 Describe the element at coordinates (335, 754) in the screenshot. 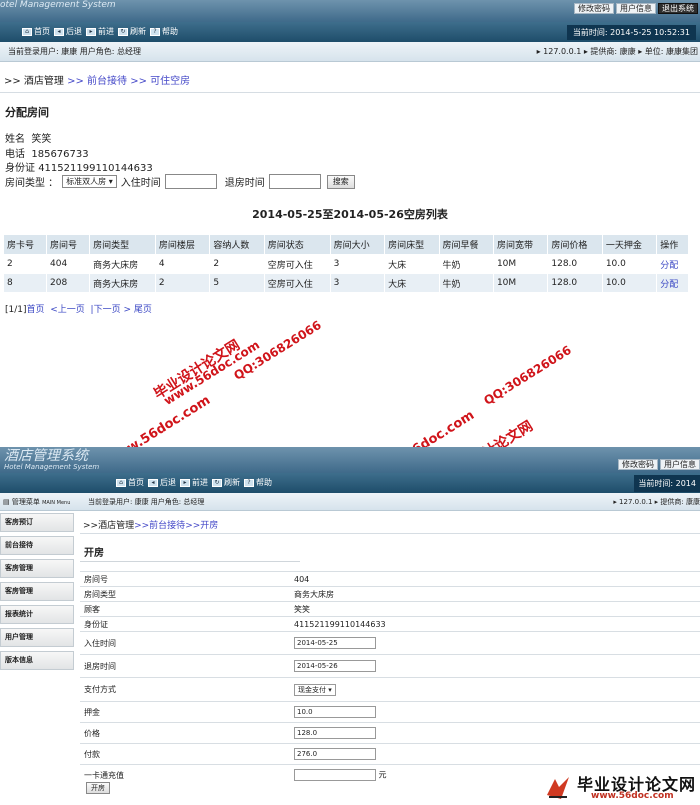

I see `payment-amount-input: 276.0` at that location.